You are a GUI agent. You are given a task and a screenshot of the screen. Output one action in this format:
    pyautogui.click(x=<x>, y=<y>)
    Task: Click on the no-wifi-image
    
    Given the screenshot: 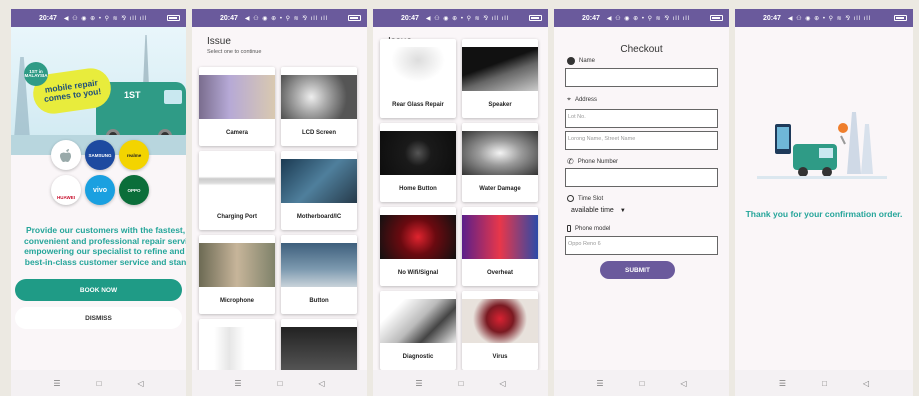 What is the action you would take?
    pyautogui.click(x=418, y=237)
    